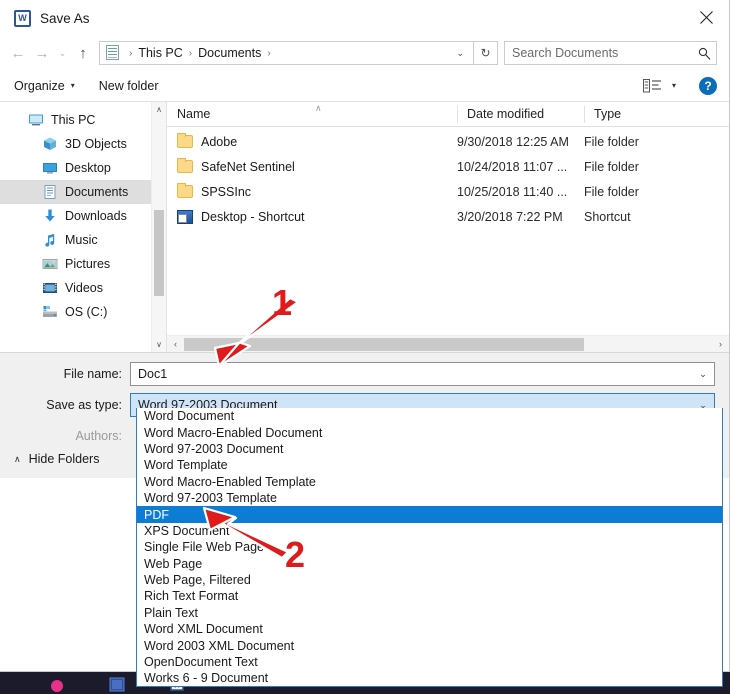 The height and width of the screenshot is (694, 730). I want to click on scrollbar-track, so click(448, 344).